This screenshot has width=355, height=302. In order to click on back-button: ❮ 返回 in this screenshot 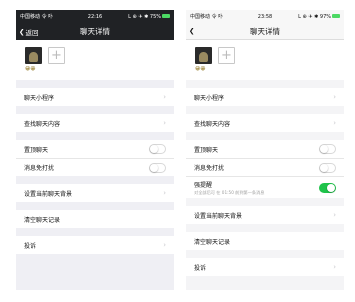, I will do `click(28, 32)`.